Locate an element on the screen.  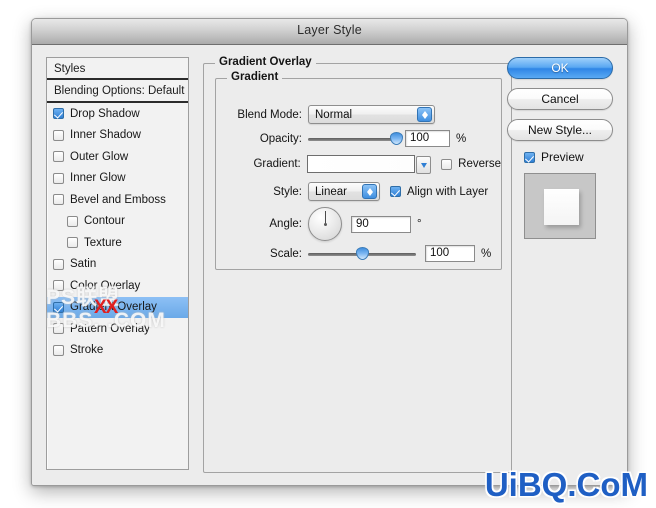
opacity-label: Opacity: is located at coordinates (280, 138).